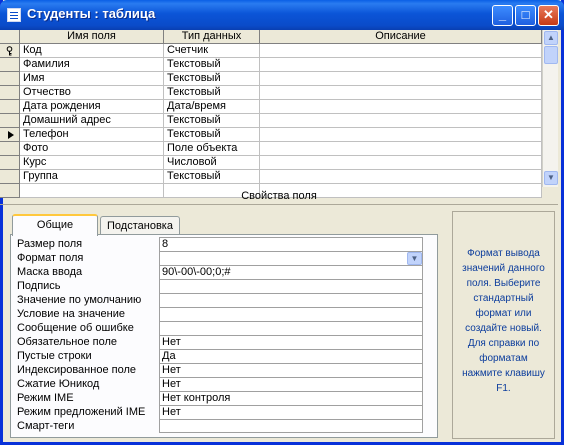 The image size is (564, 445). I want to click on property-value-input: 8, so click(291, 244).